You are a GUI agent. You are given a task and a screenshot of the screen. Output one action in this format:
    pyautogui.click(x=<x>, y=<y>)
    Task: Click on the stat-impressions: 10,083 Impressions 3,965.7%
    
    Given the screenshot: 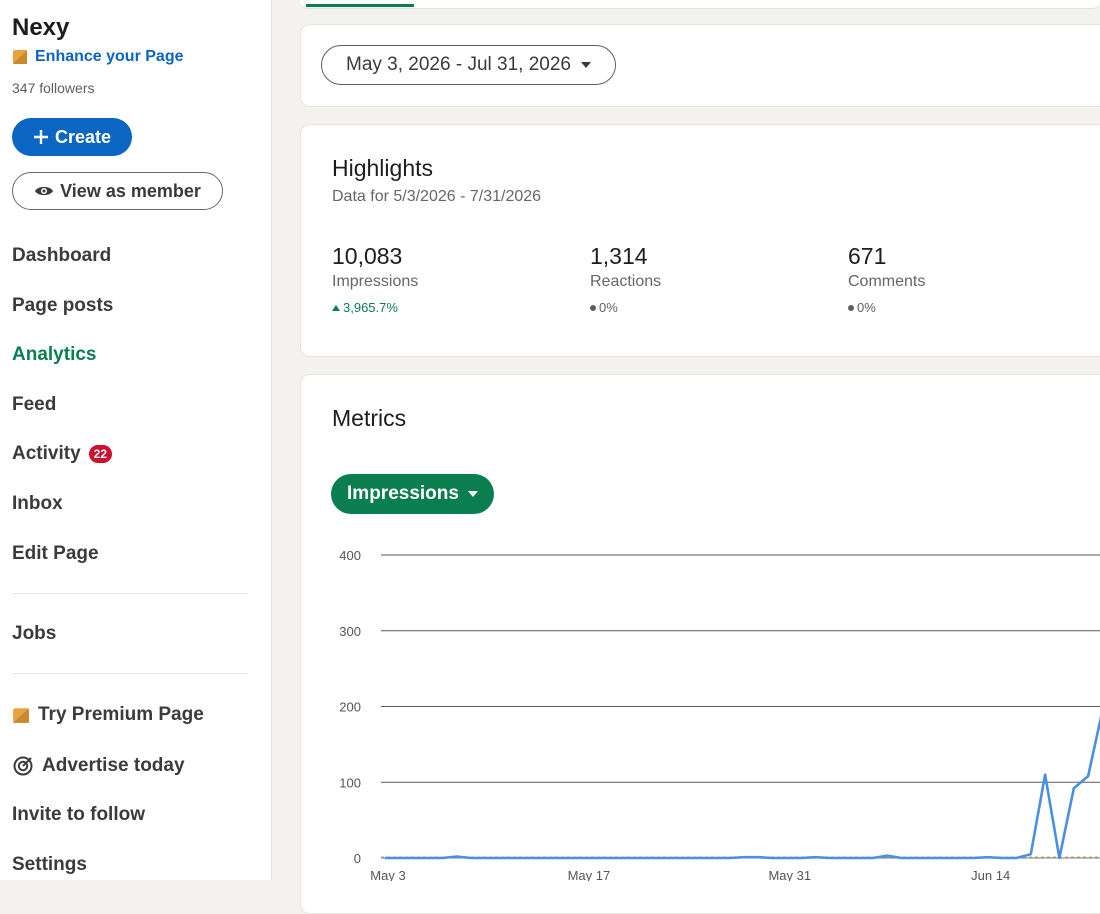 What is the action you would take?
    pyautogui.click(x=375, y=279)
    